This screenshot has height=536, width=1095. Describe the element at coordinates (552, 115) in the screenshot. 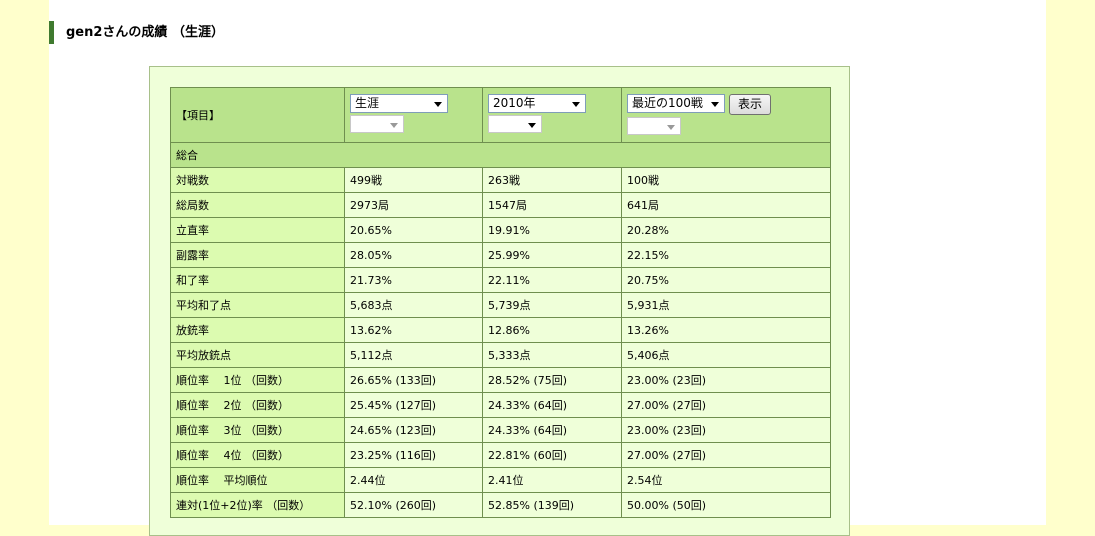

I see `header-cell-period-2: 2010年` at that location.